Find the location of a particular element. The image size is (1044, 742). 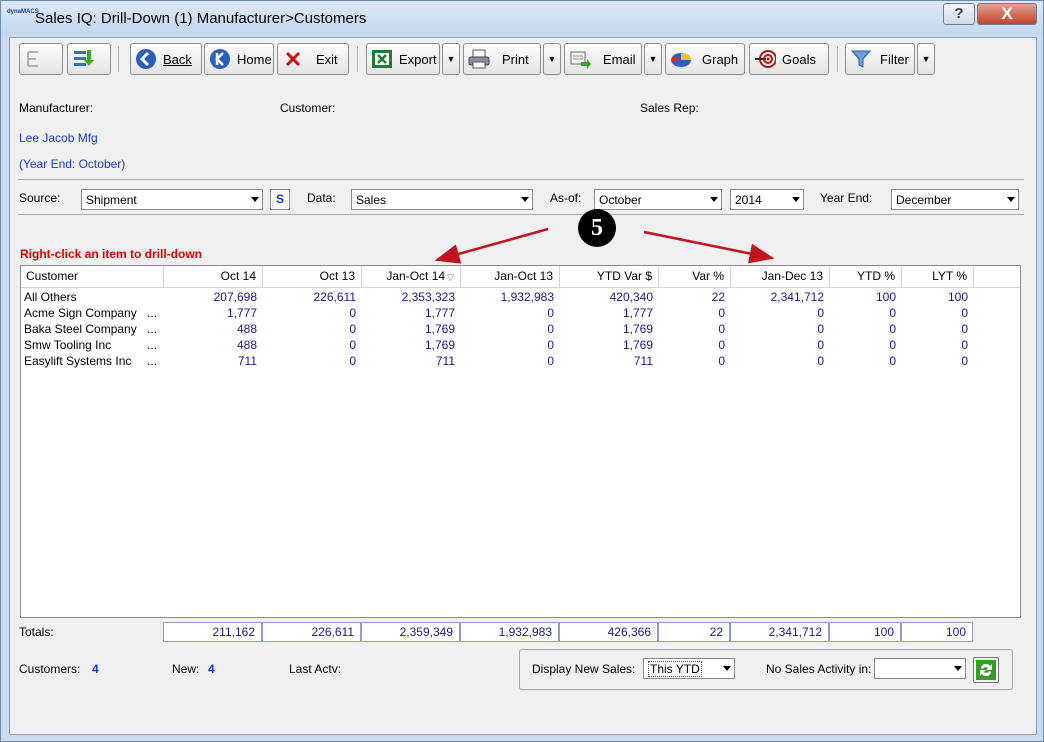

col-header-var-pct: Var % is located at coordinates (695, 276).